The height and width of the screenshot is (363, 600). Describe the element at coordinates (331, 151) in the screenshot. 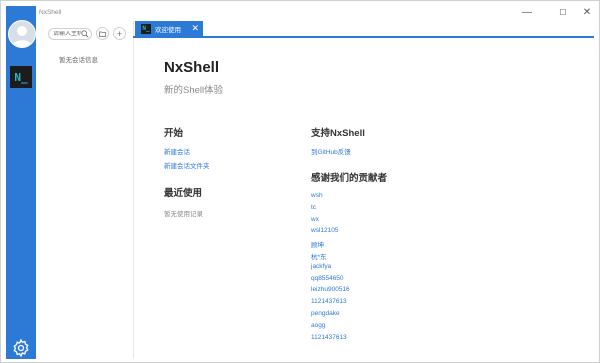

I see `github-feedback-link: 到GitHub反馈` at that location.